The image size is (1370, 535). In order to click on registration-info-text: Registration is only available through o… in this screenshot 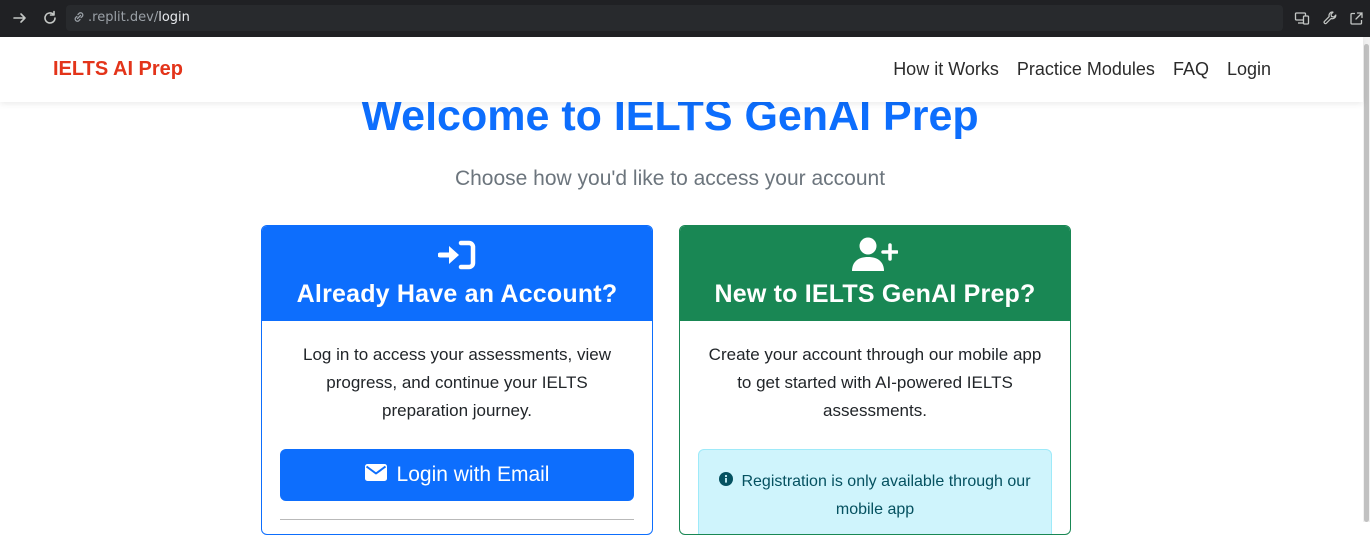, I will do `click(886, 496)`.